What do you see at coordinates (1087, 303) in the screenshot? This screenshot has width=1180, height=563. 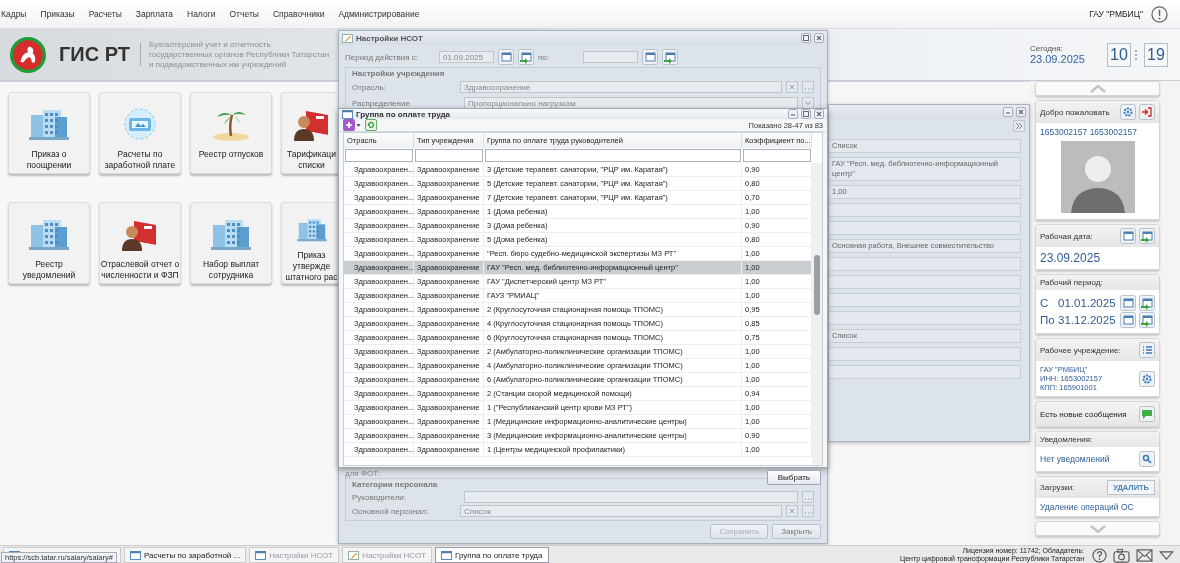 I see `period-date: 01.01.2025` at bounding box center [1087, 303].